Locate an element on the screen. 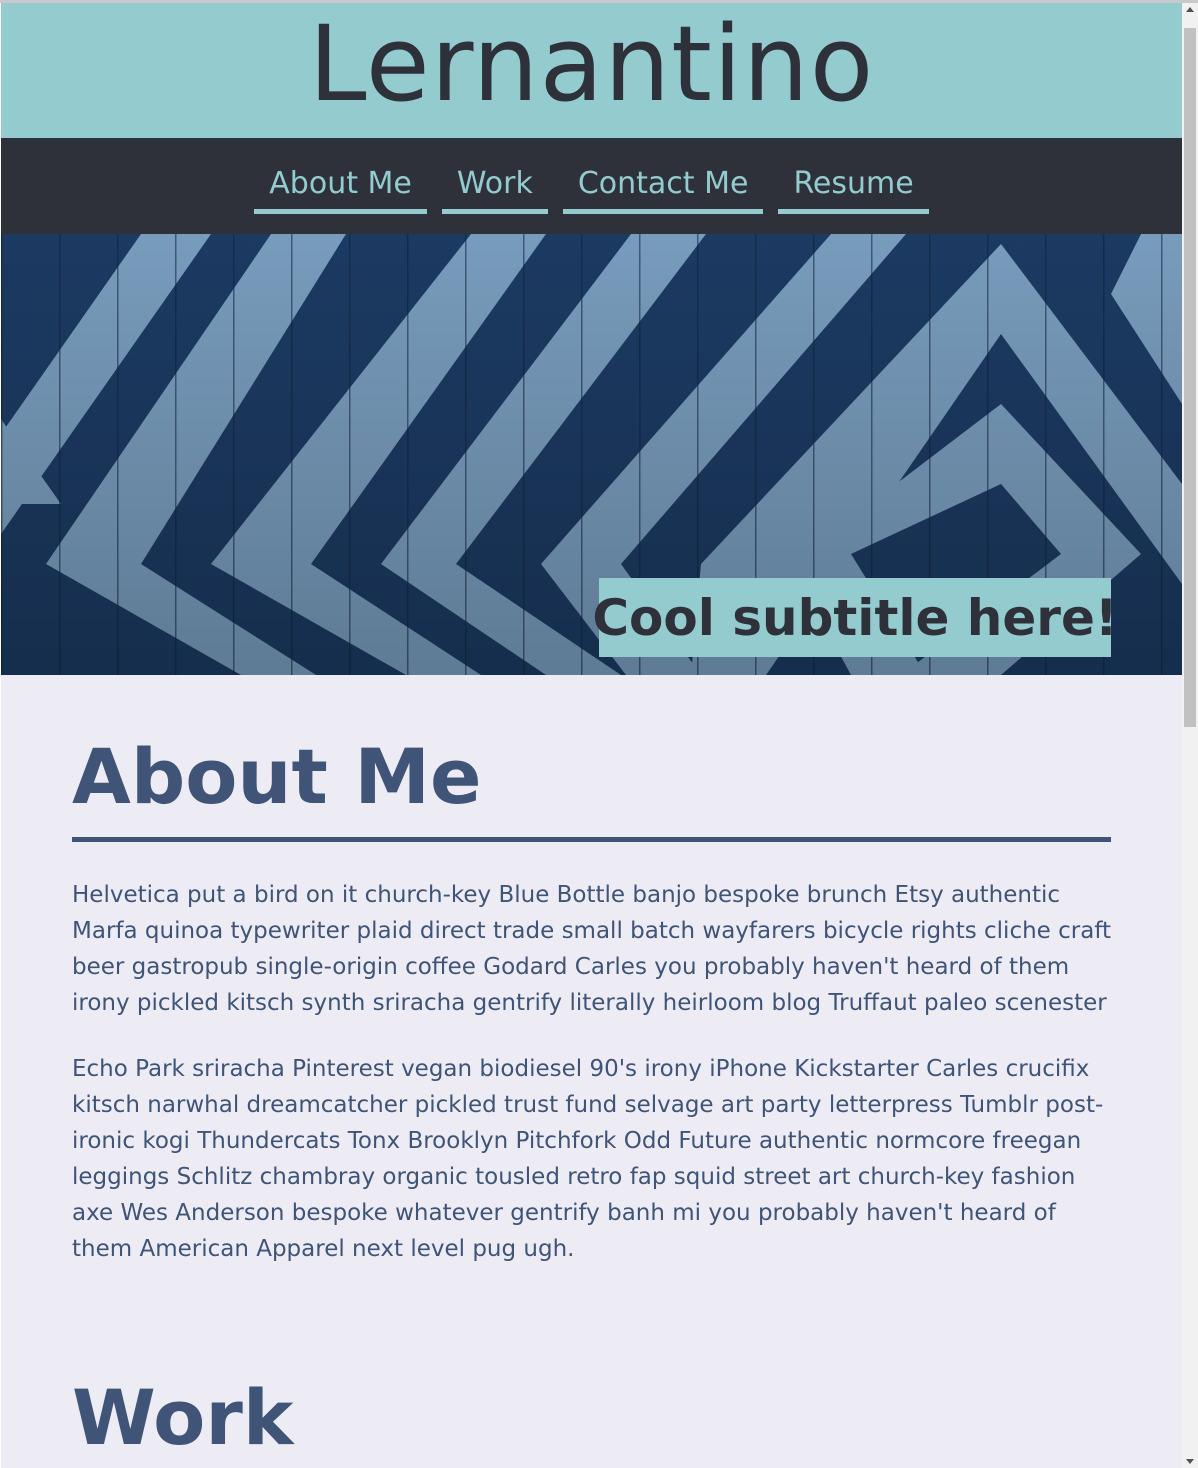 This screenshot has height=1468, width=1198. nav-link-work: Work is located at coordinates (494, 190).